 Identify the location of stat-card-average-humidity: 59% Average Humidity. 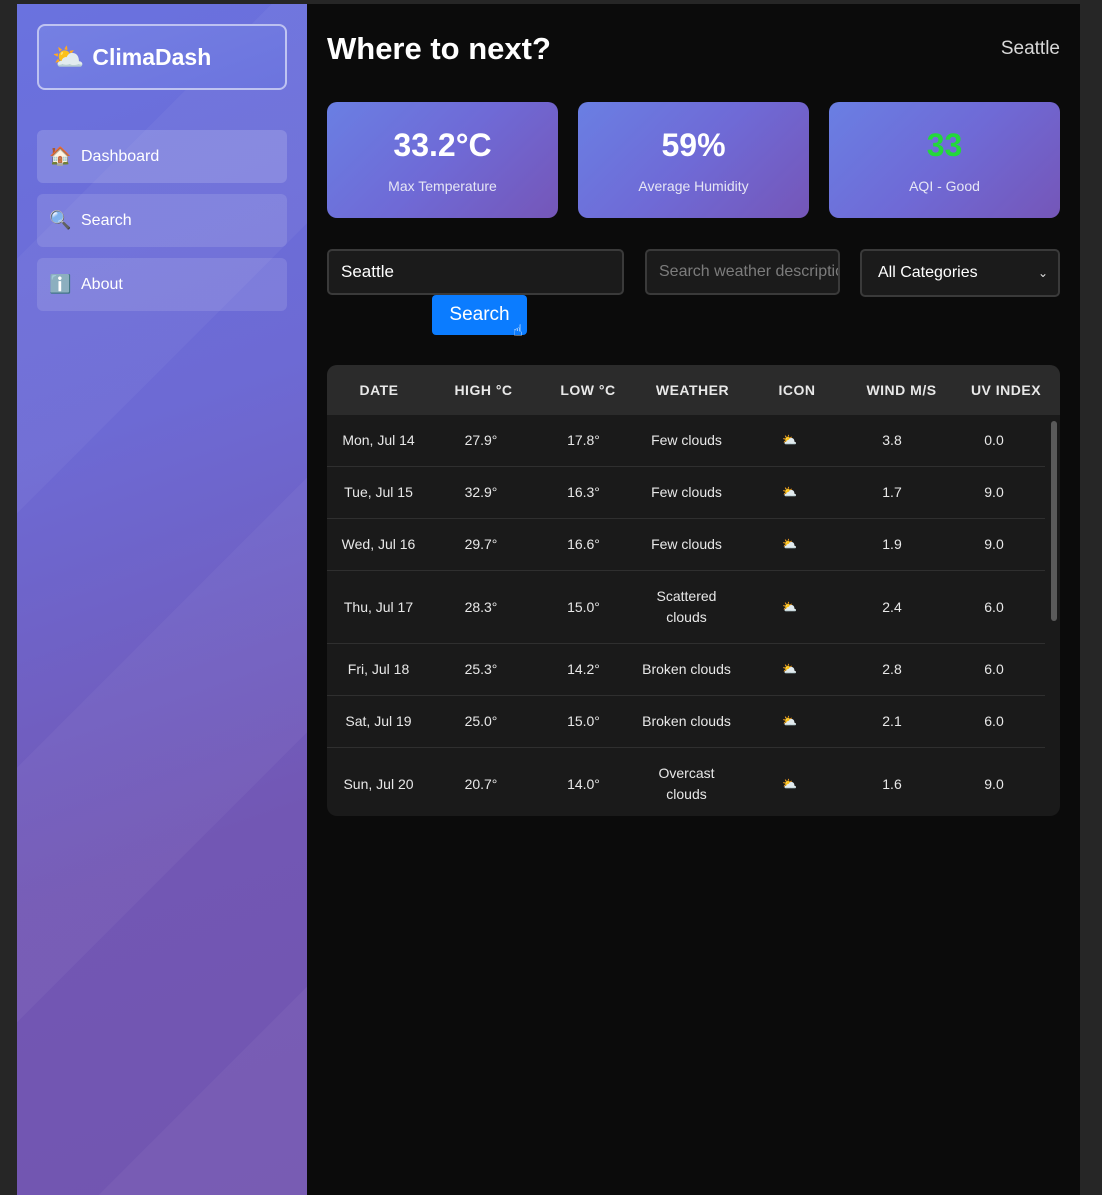
(693, 160).